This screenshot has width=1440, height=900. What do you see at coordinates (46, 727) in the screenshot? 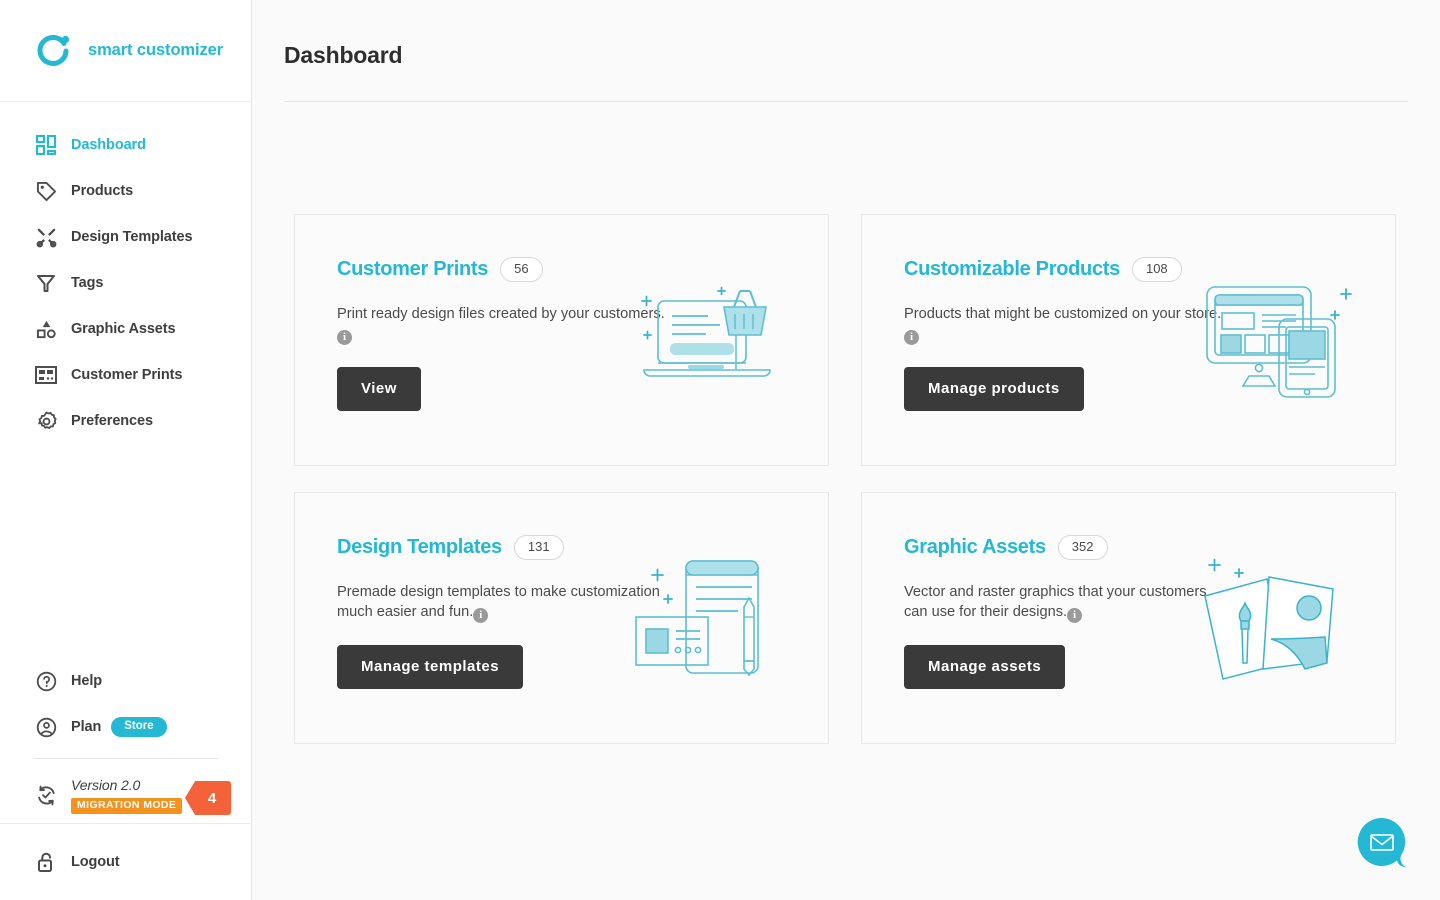
I see `user-circle-icon` at bounding box center [46, 727].